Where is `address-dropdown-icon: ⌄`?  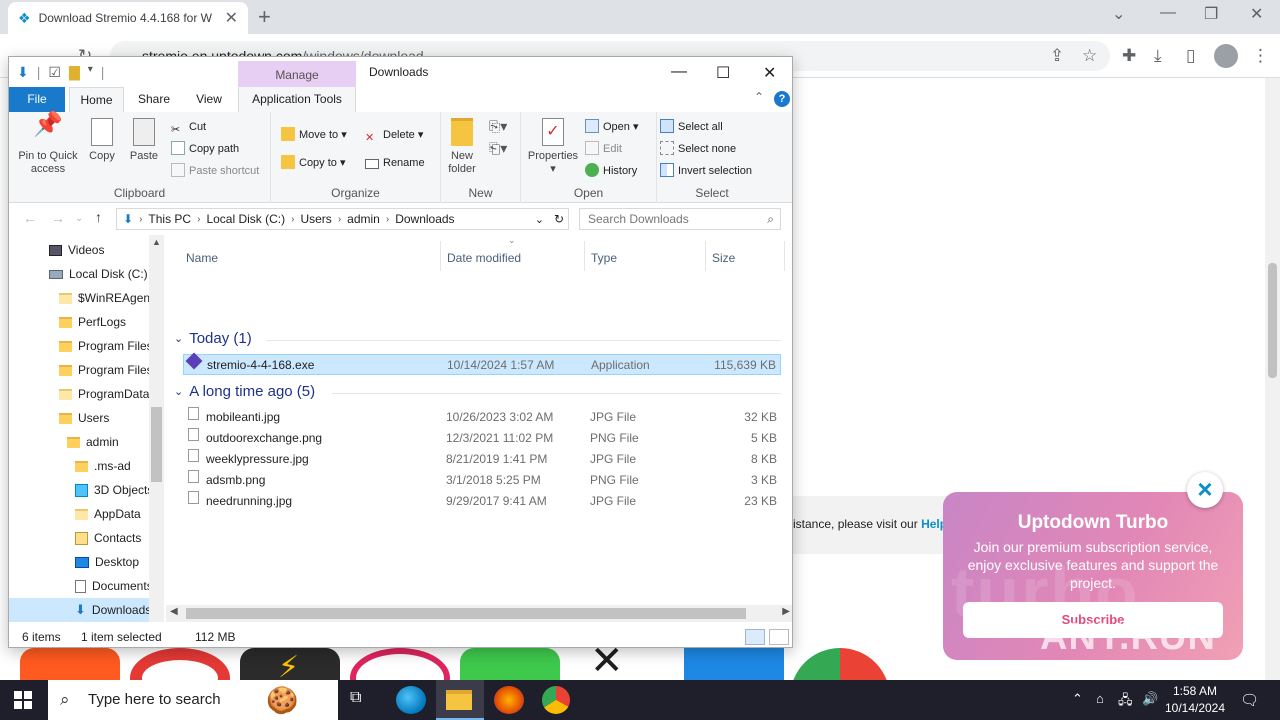 address-dropdown-icon: ⌄ is located at coordinates (539, 219).